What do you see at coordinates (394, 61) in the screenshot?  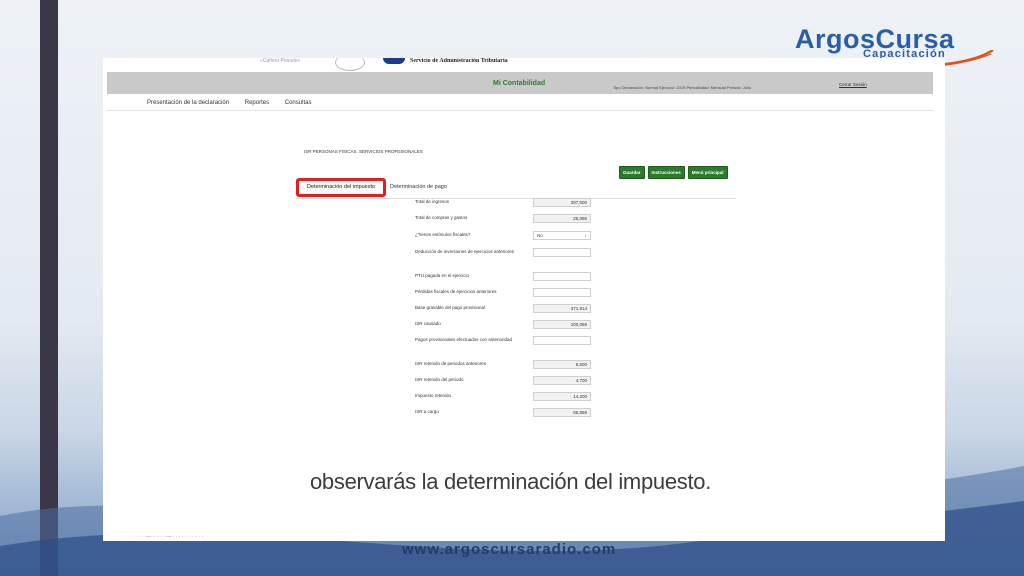 I see `sat-logo-icon` at bounding box center [394, 61].